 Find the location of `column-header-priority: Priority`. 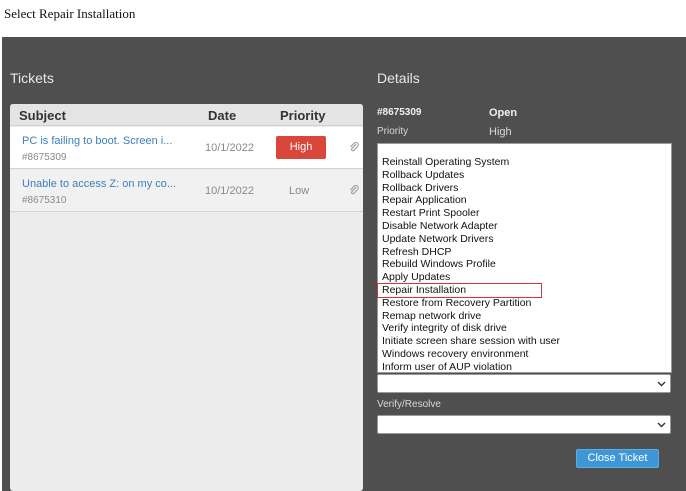

column-header-priority: Priority is located at coordinates (303, 115).